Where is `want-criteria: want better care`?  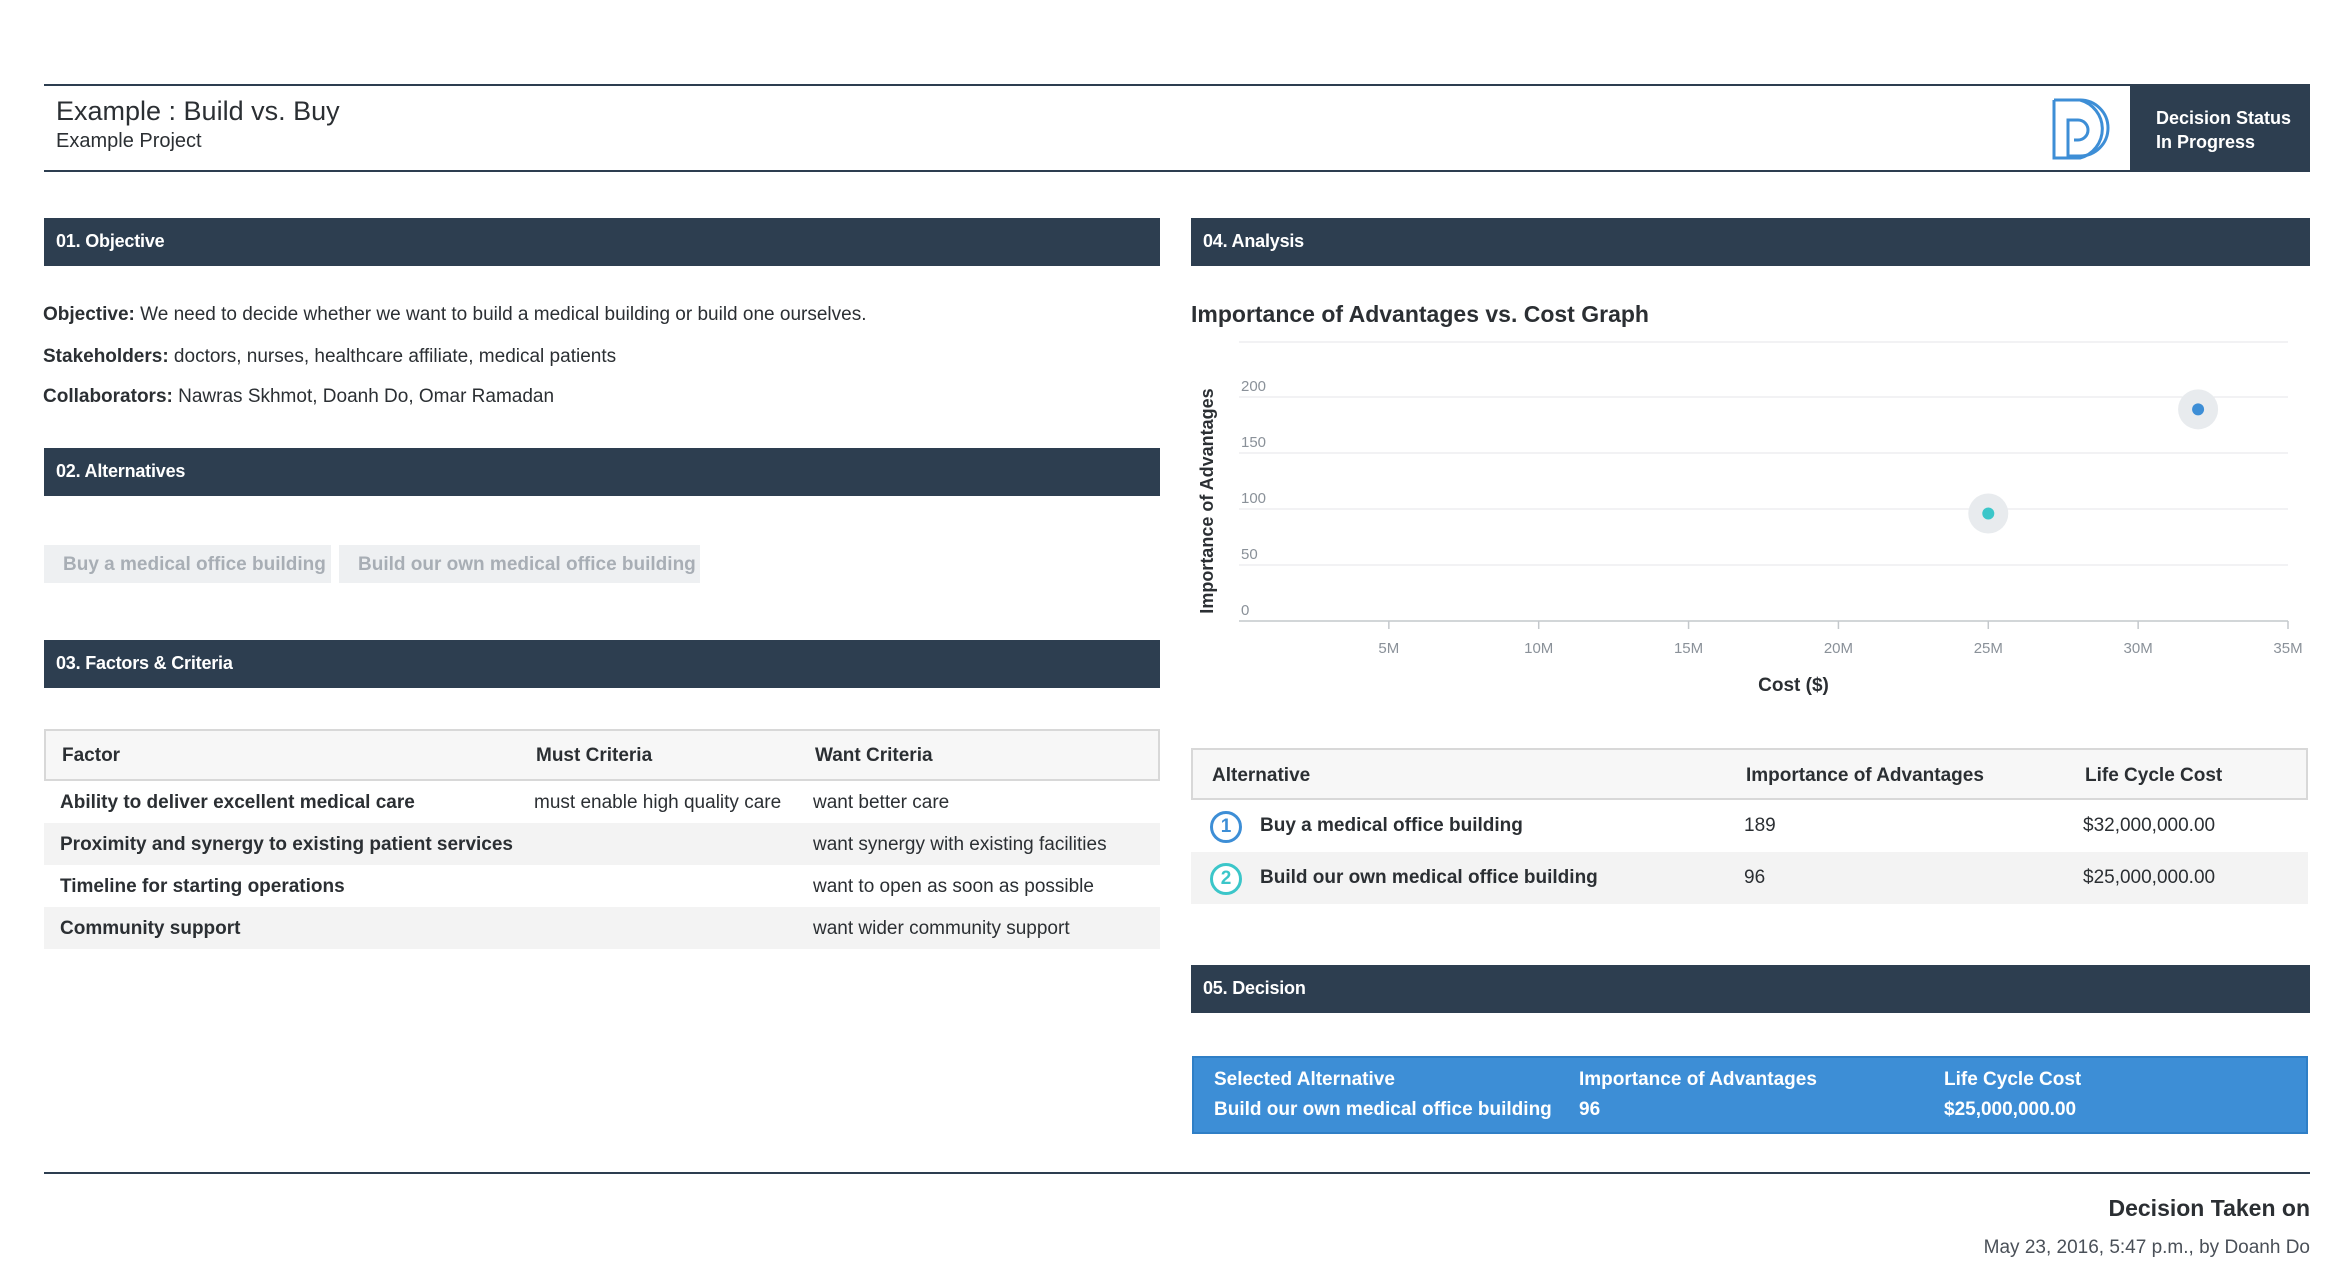 want-criteria: want better care is located at coordinates (881, 802).